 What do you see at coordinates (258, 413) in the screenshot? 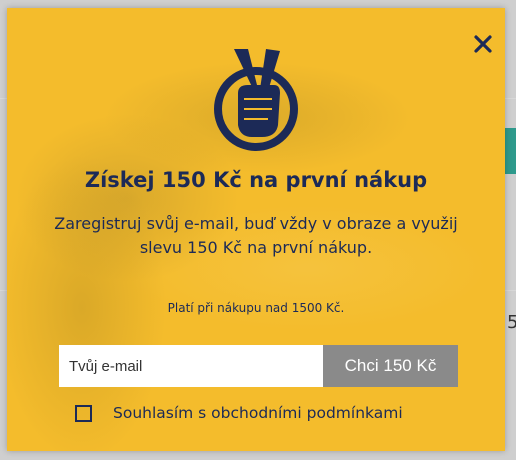
I see `terms-consent-label: Souhlasím s obchodními podmínkami` at bounding box center [258, 413].